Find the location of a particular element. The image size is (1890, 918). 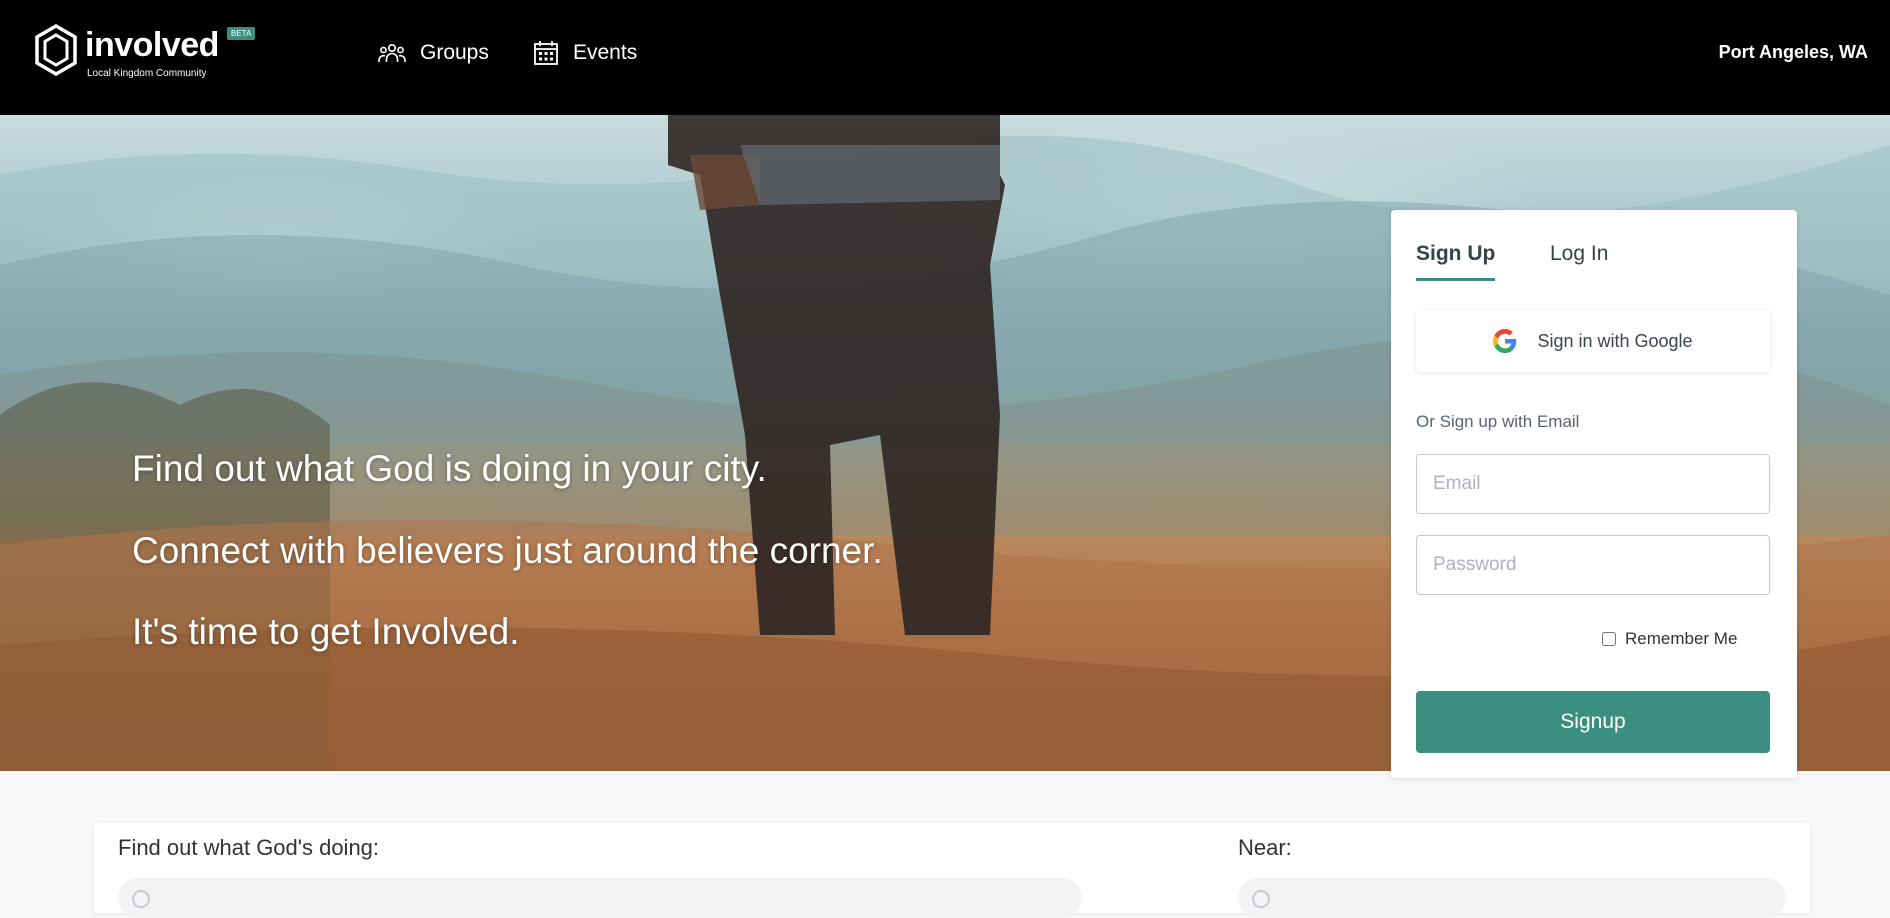

hero-headline-3: It's time to get Involved. is located at coordinates (326, 631).